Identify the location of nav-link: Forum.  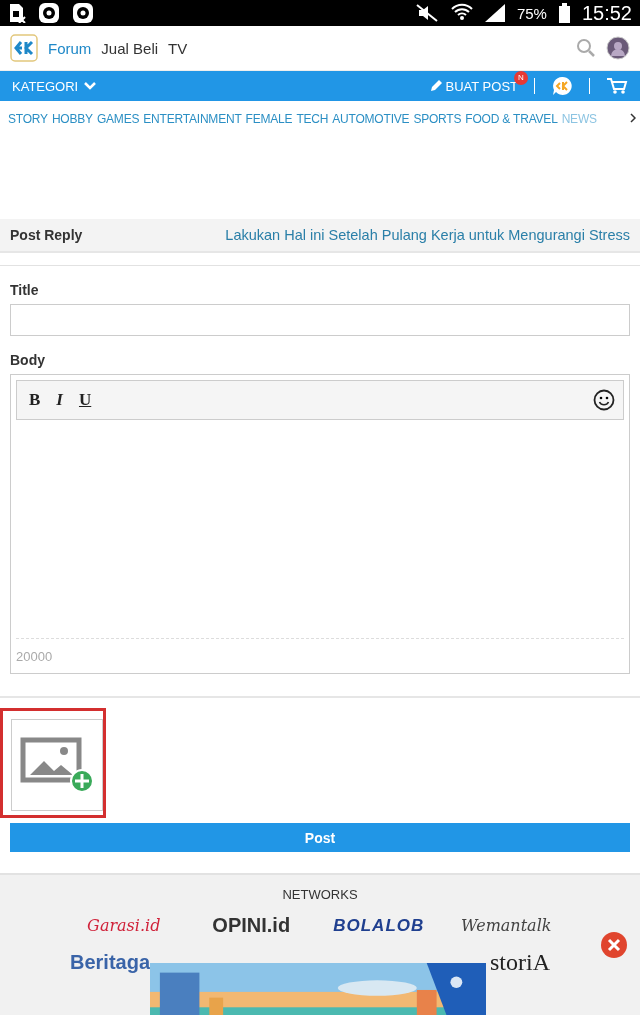
(70, 48).